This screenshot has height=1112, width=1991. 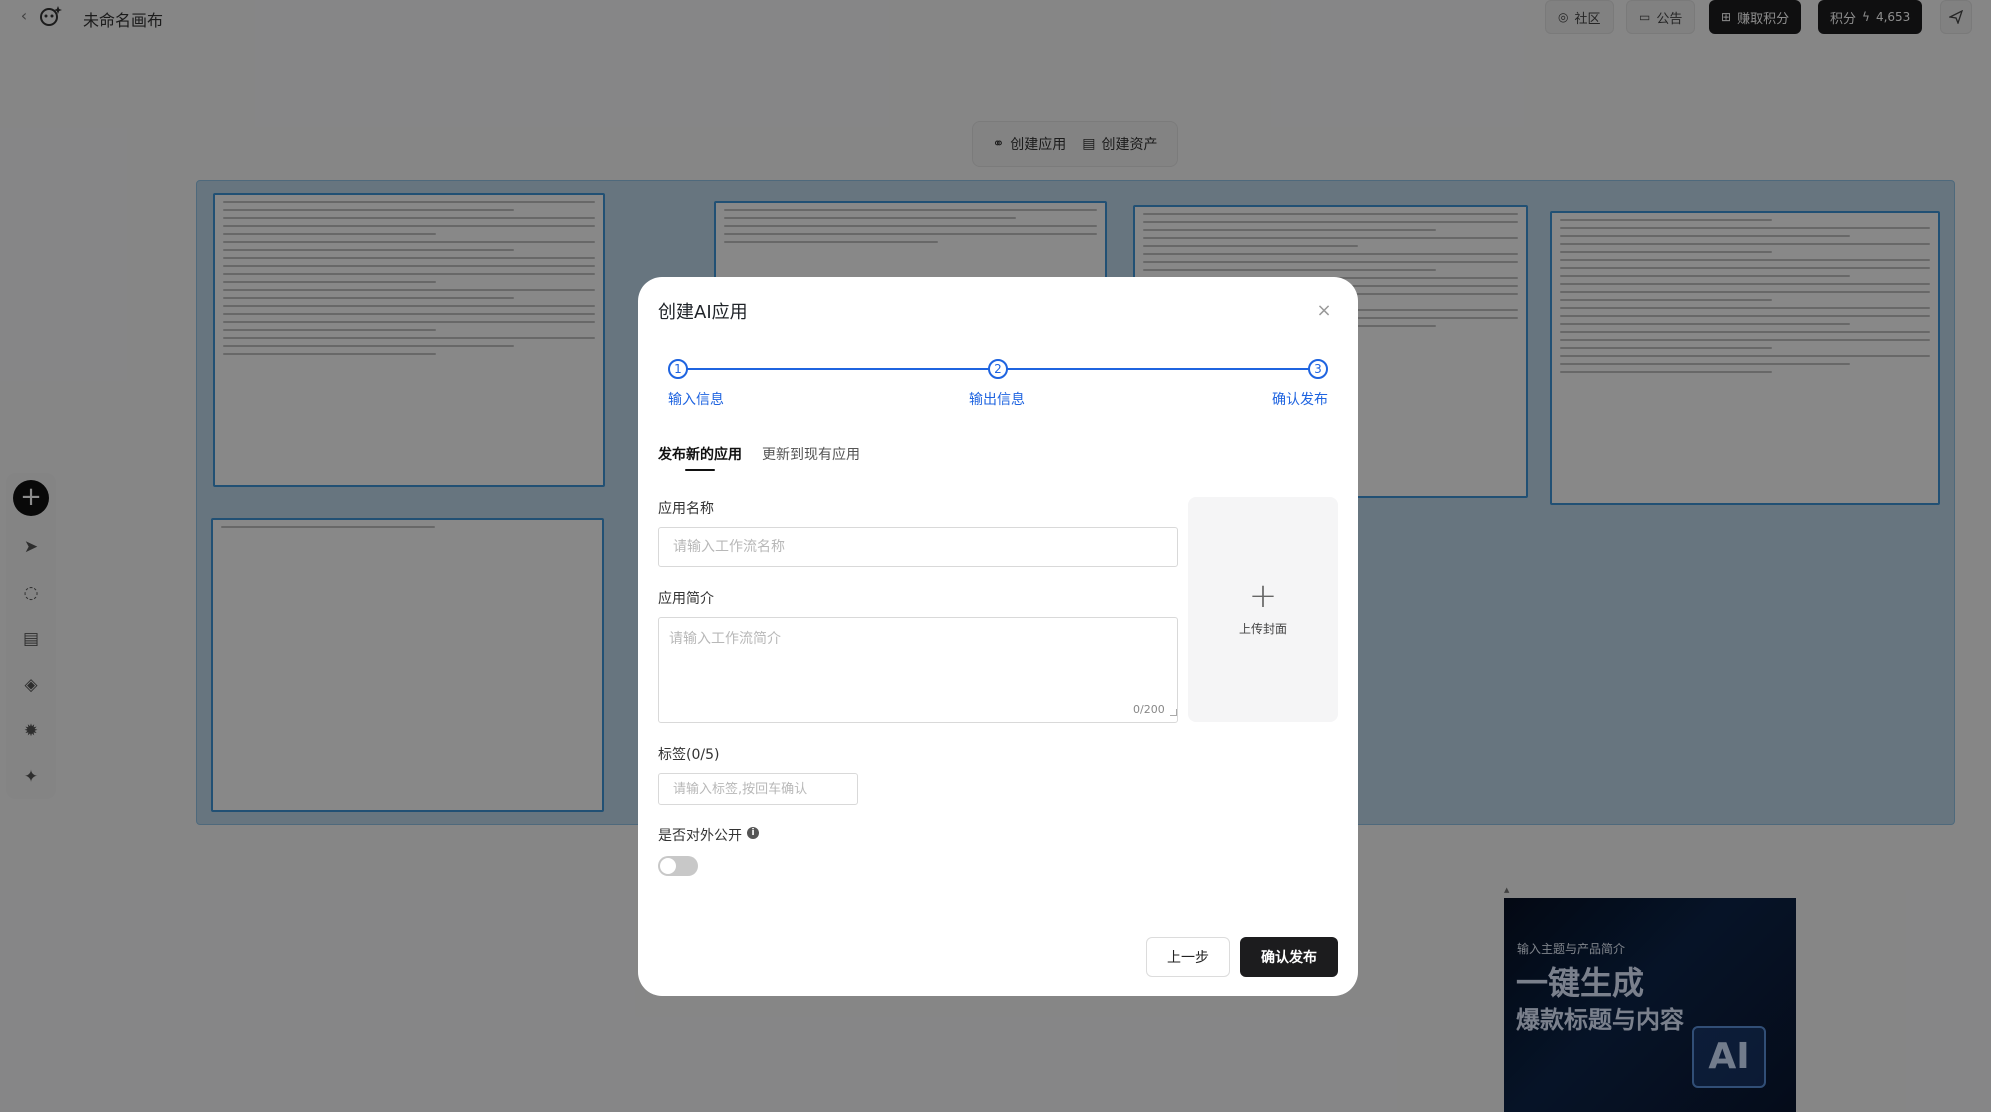 I want to click on tab-update-existing-app: 更新到现有应用, so click(x=811, y=454).